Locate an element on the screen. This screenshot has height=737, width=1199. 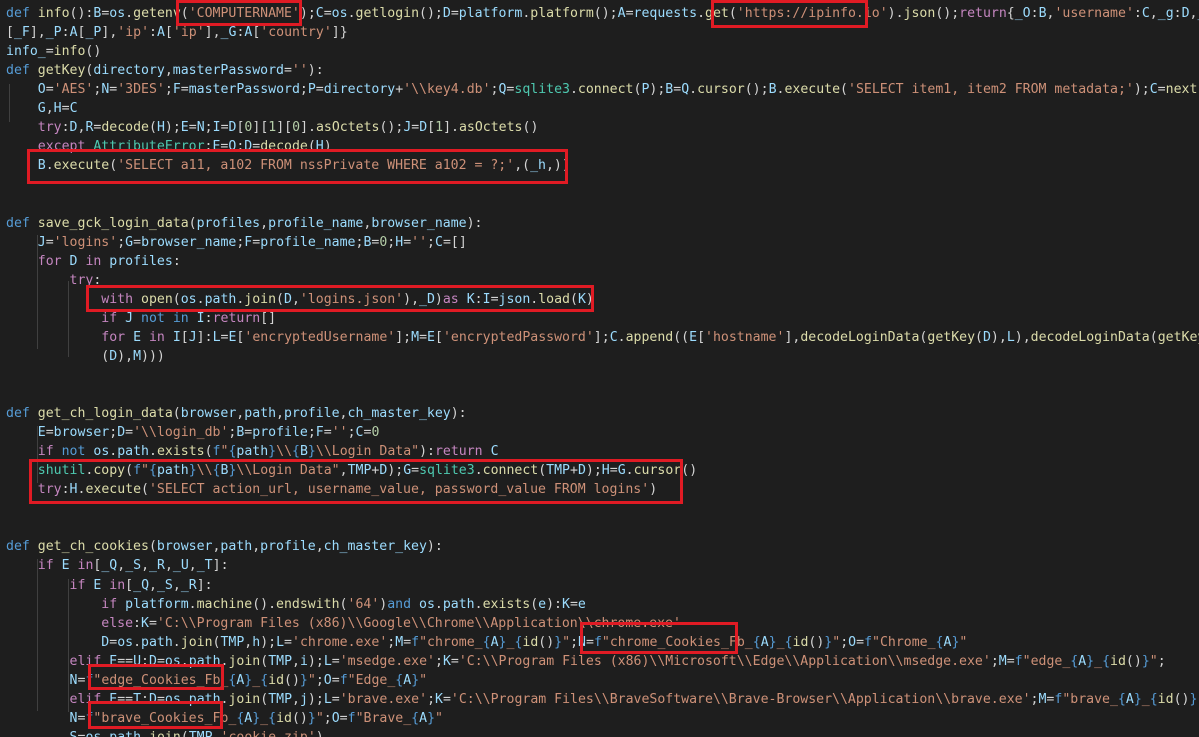
code-token: profile is located at coordinates (288, 547).